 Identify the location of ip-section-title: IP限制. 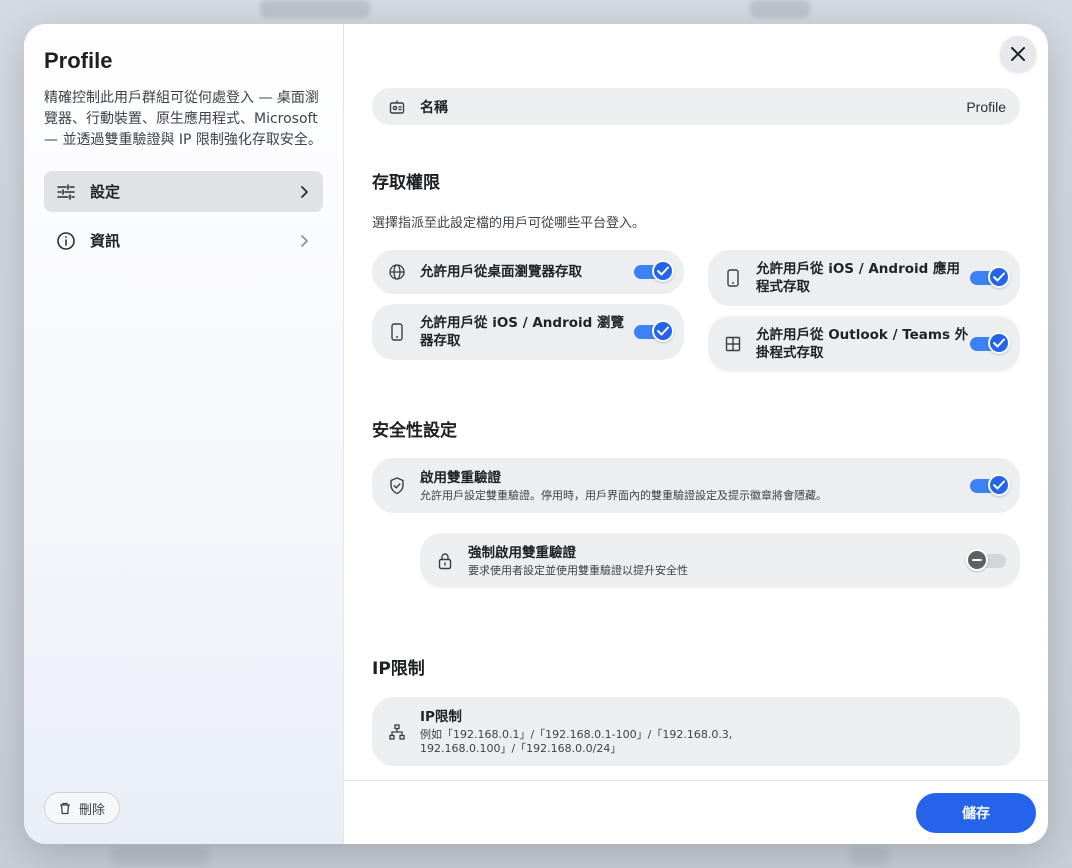
(398, 669).